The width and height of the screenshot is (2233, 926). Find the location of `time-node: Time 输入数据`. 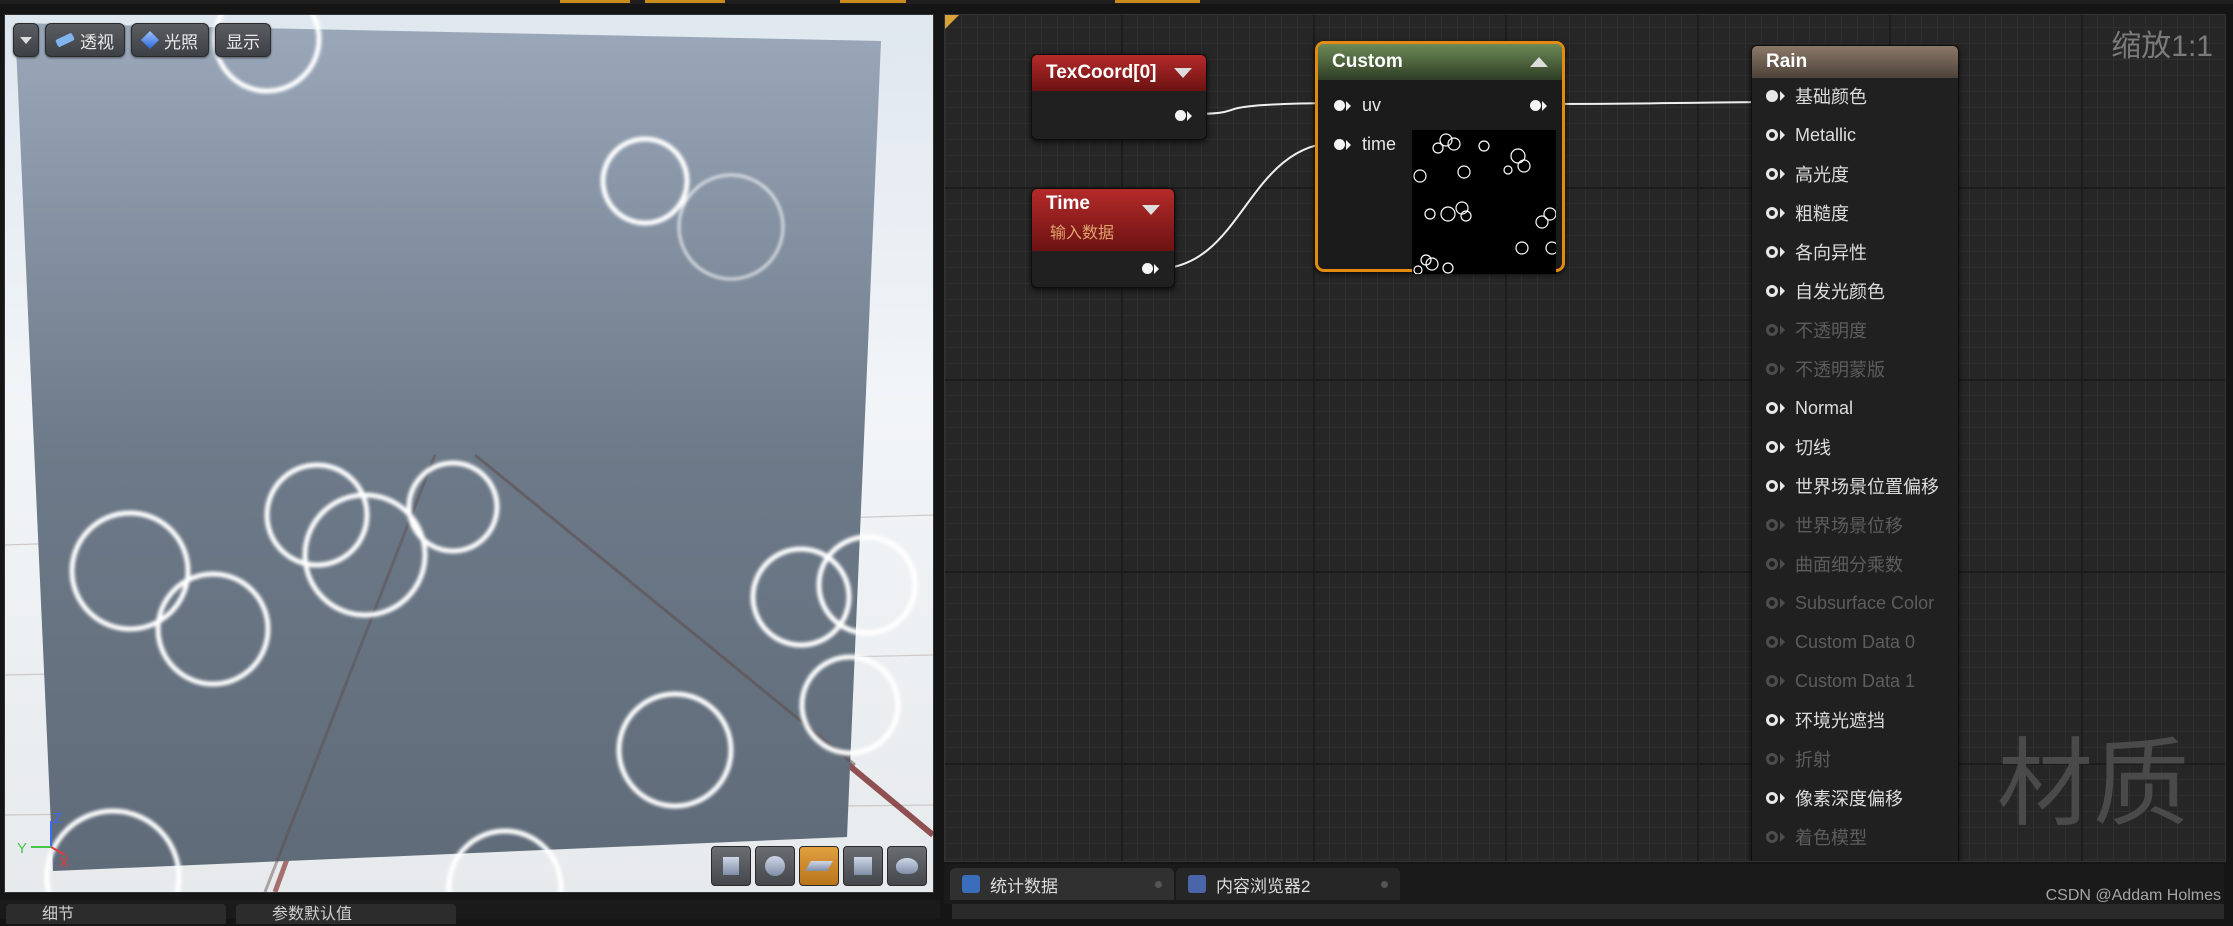

time-node: Time 输入数据 is located at coordinates (1103, 238).